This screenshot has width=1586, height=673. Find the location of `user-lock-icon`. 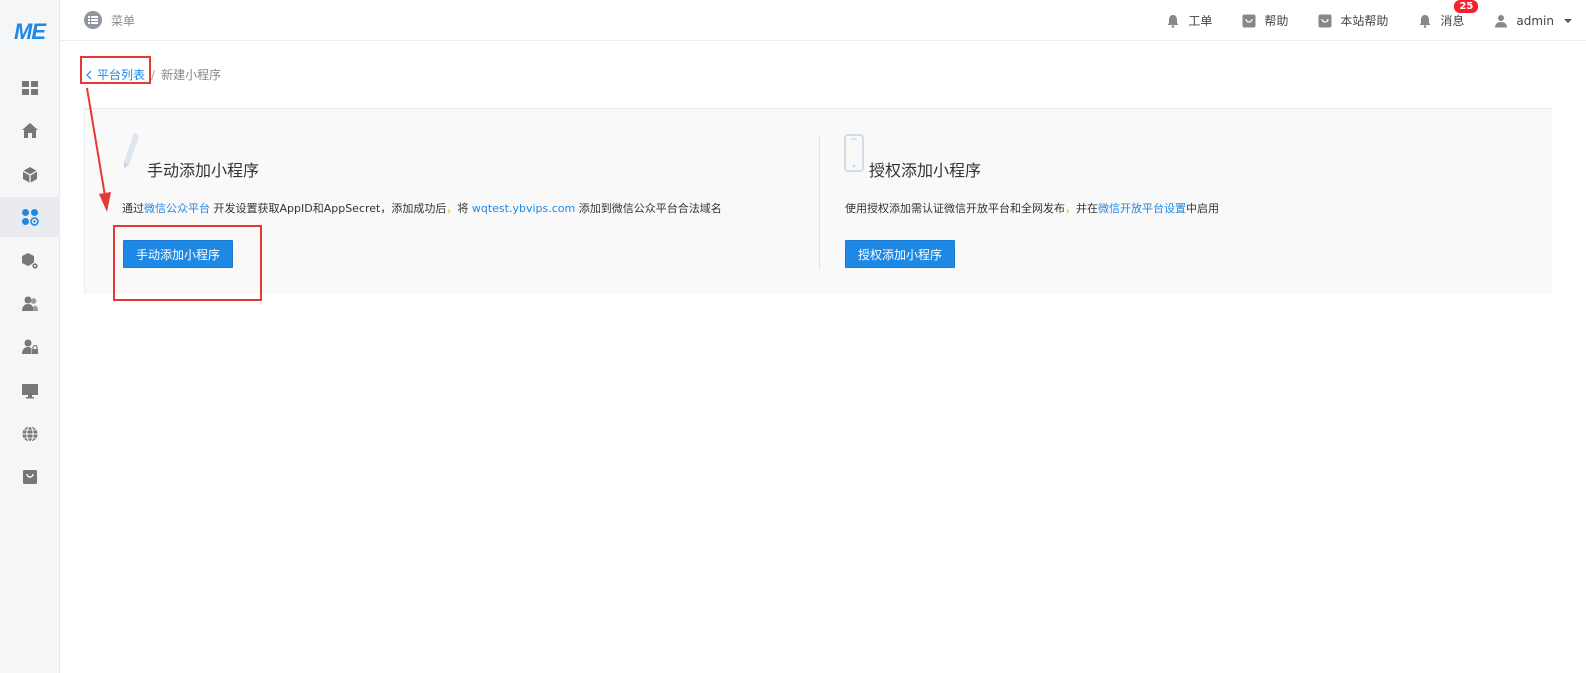

user-lock-icon is located at coordinates (30, 346).